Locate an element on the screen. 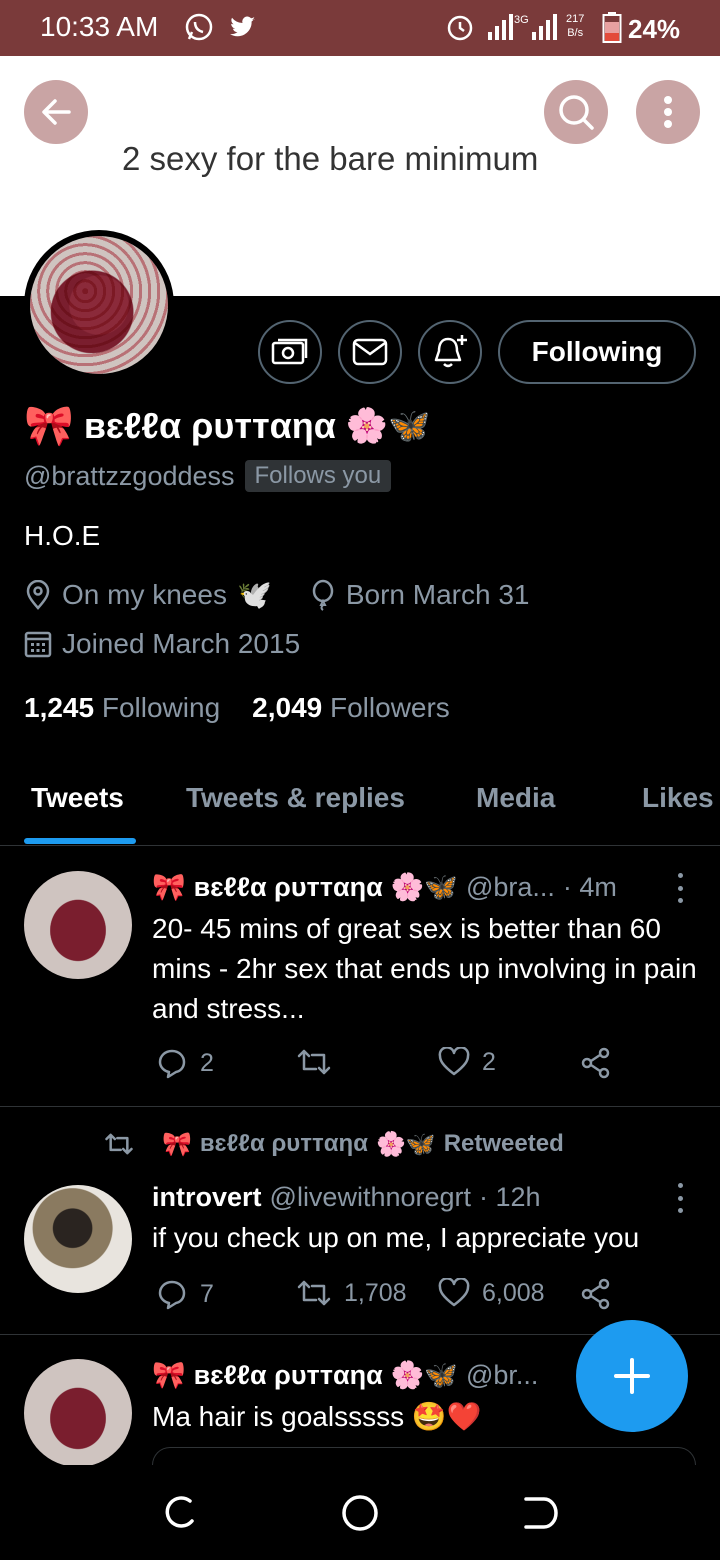  followers-label: Followers is located at coordinates (390, 707).